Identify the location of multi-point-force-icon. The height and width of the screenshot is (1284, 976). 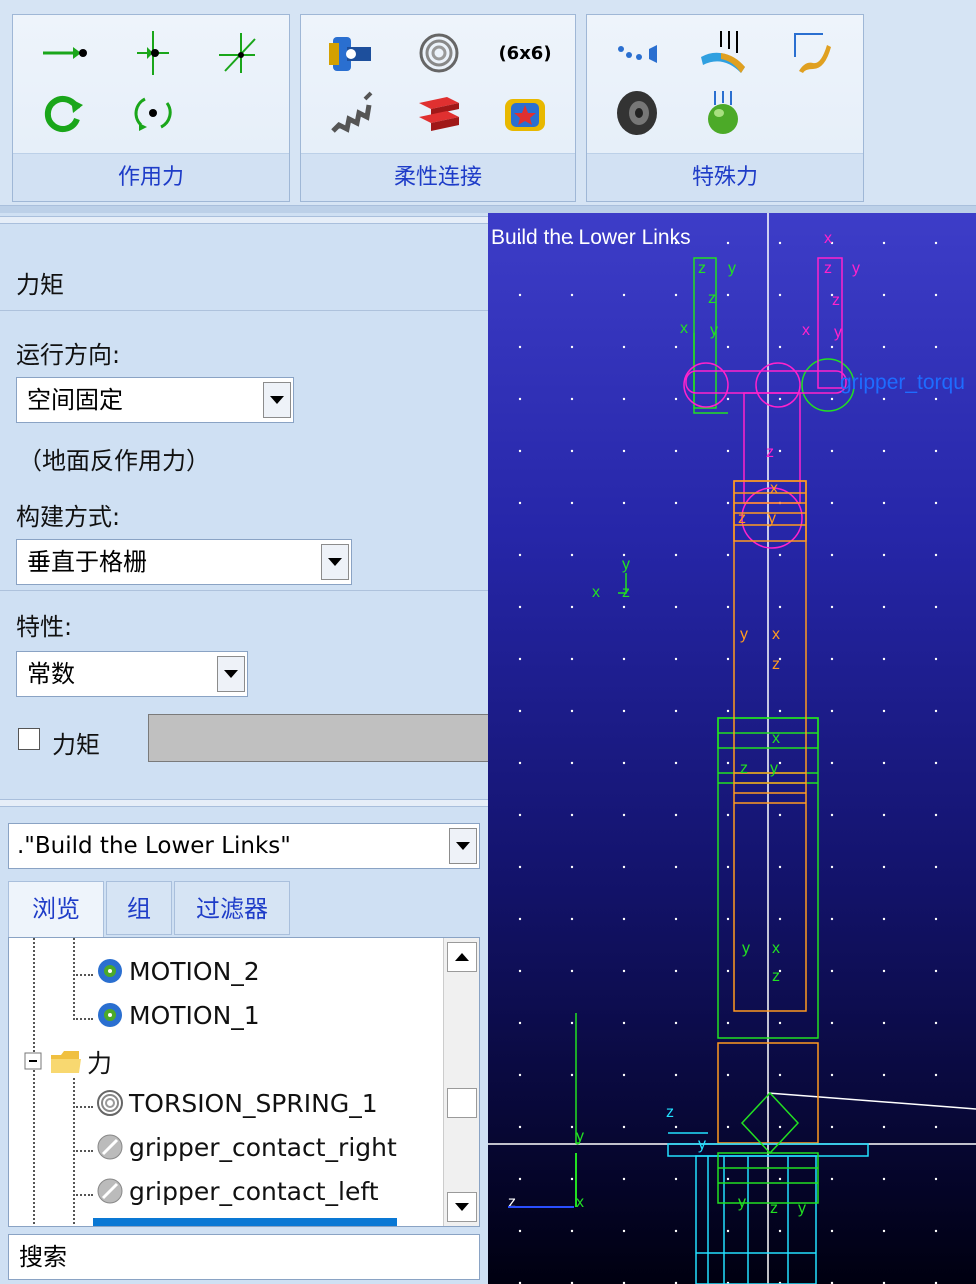
(723, 52).